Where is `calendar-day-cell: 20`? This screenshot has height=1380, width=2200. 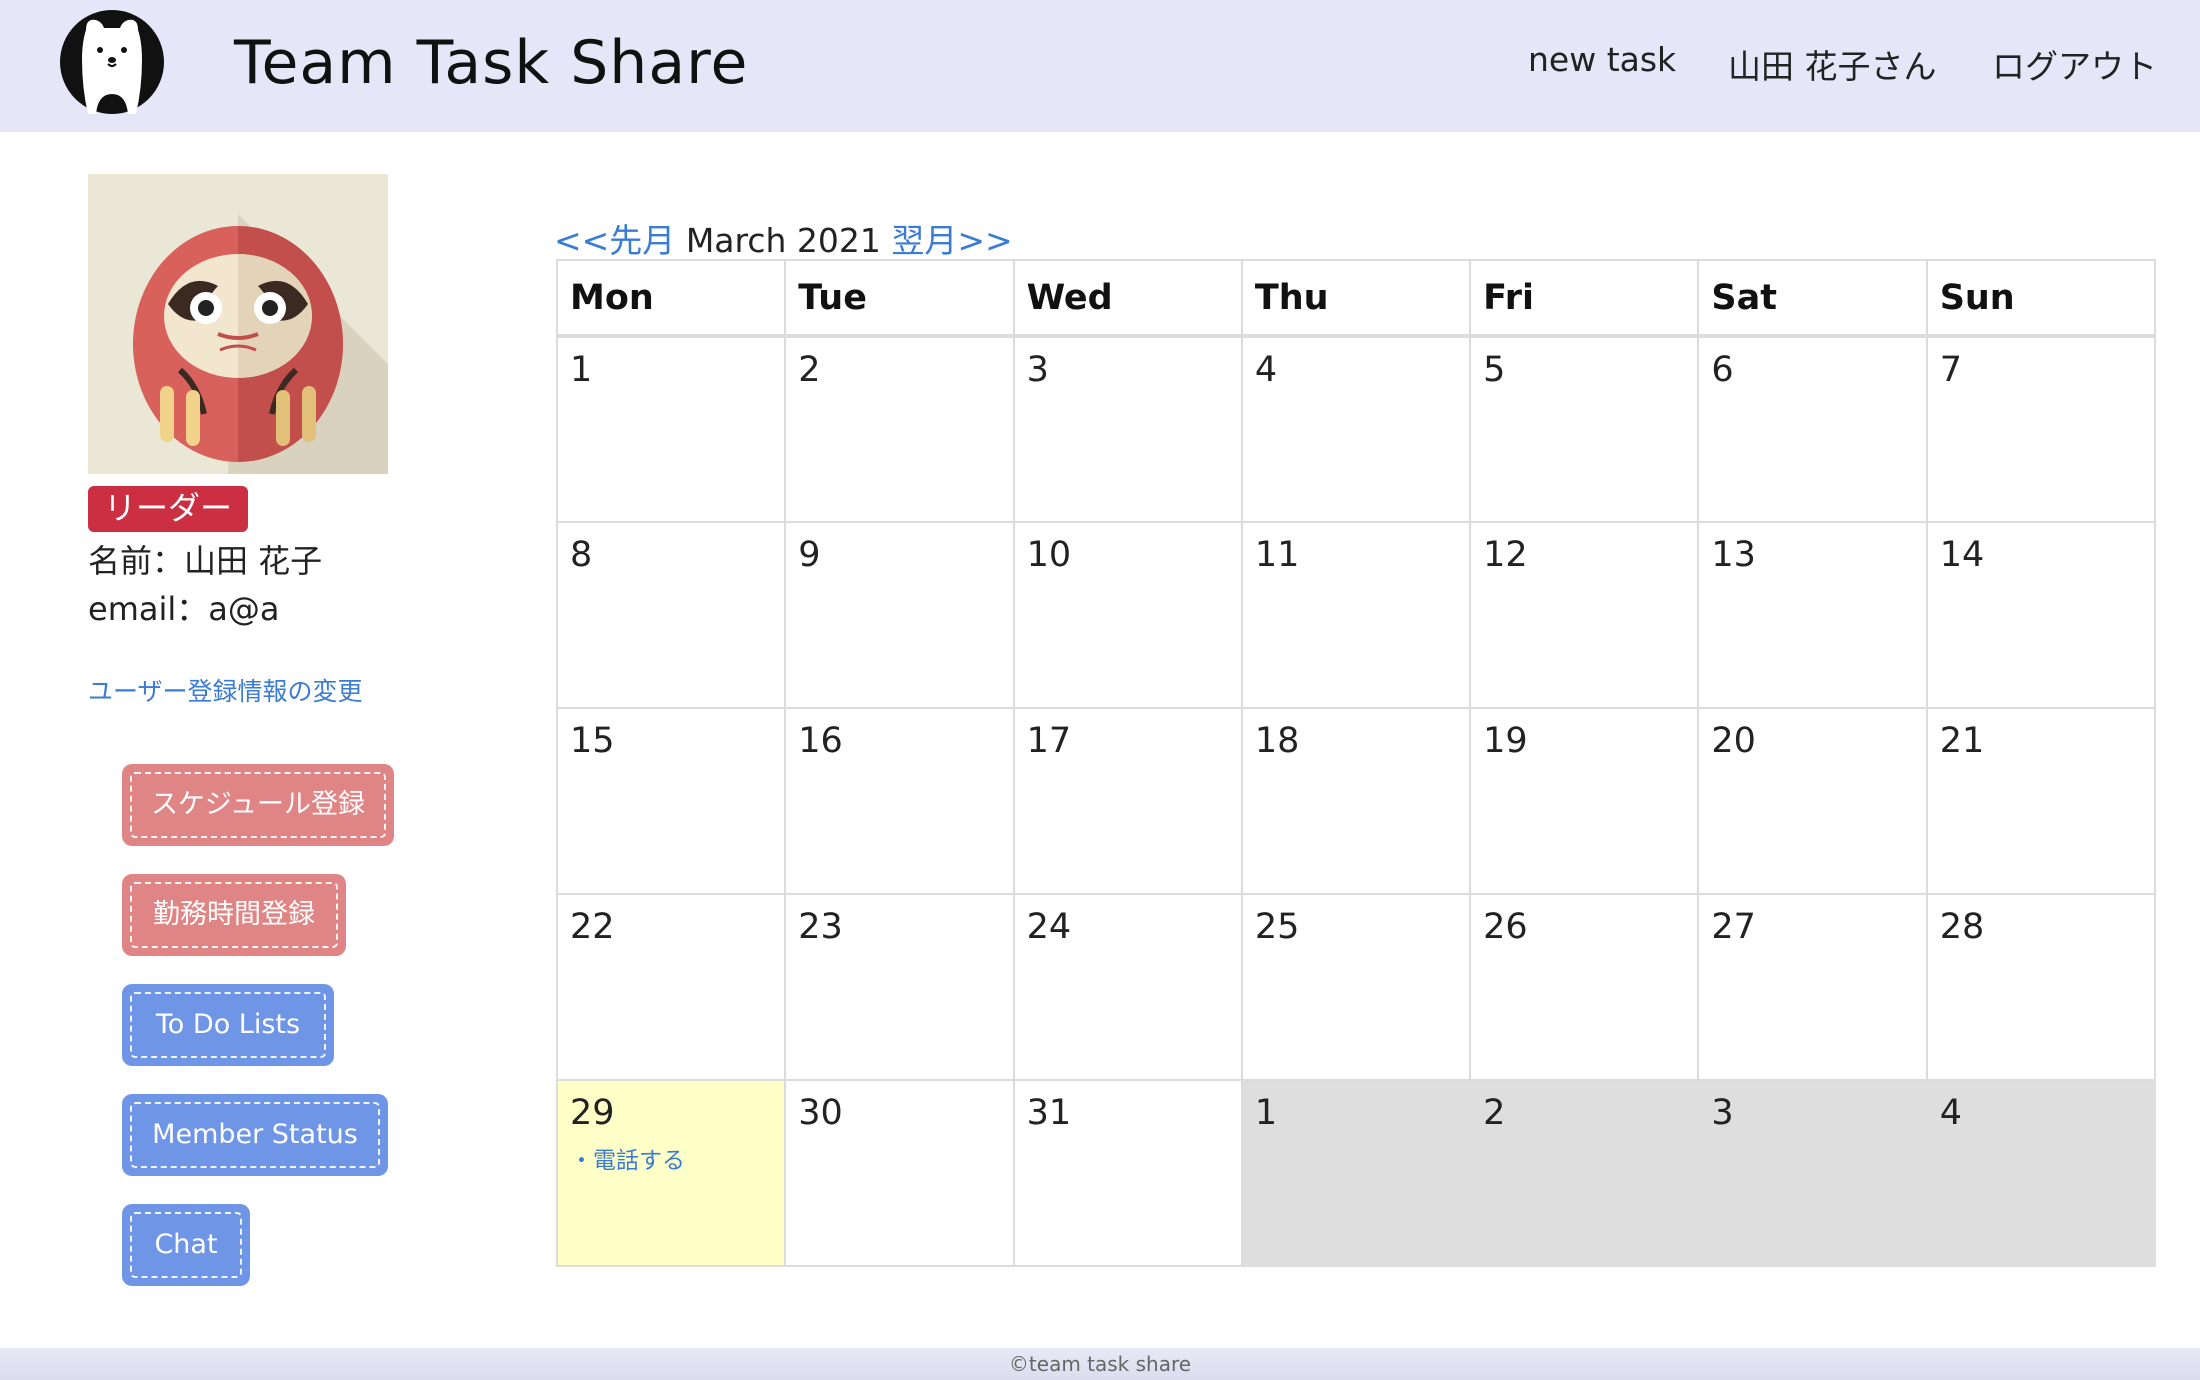 calendar-day-cell: 20 is located at coordinates (1812, 801).